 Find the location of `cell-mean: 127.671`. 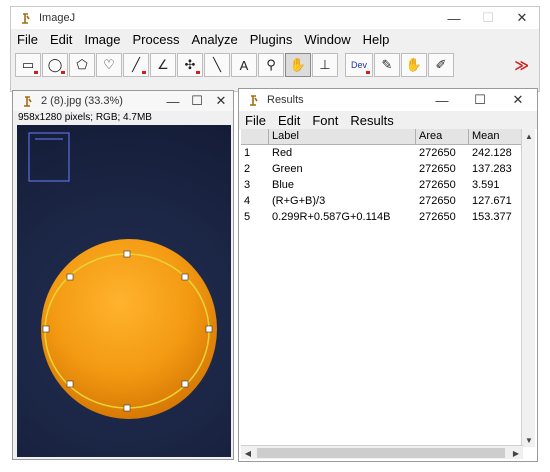

cell-mean: 127.671 is located at coordinates (492, 201).